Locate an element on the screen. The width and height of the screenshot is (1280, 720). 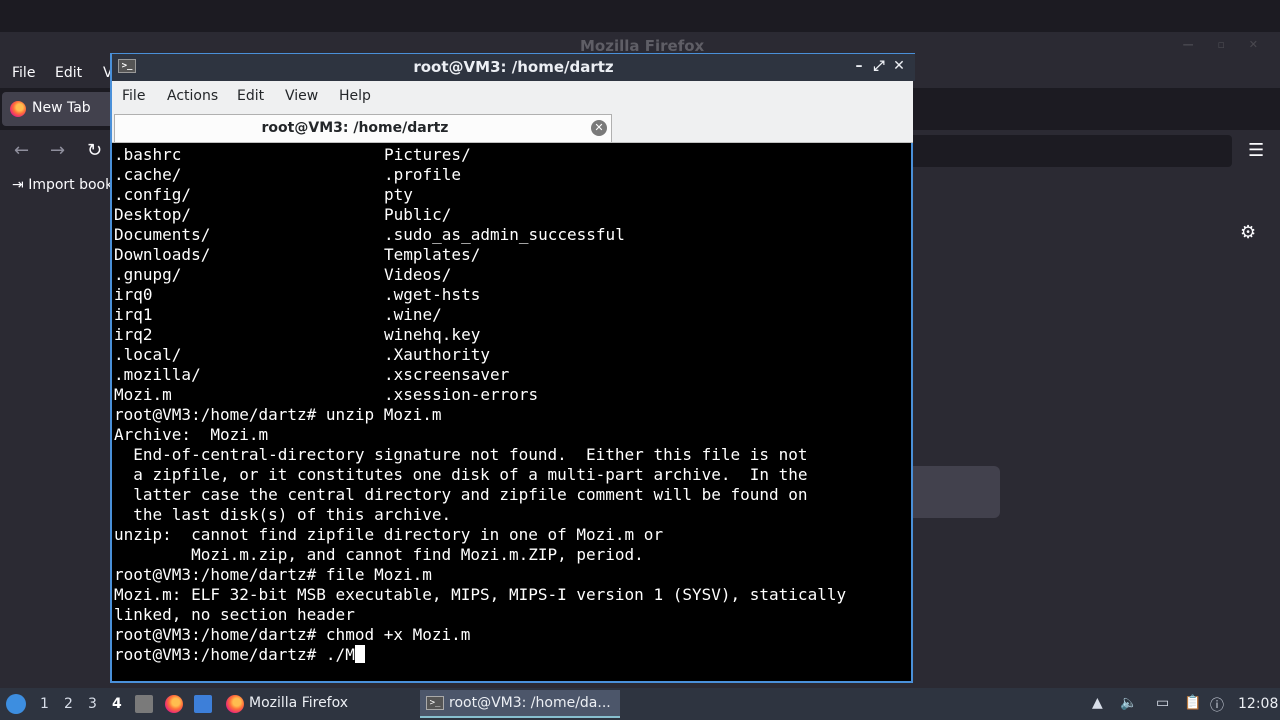
terminal-tabbar: root@VM3: /home/dartz ✕ is located at coordinates (512, 127).